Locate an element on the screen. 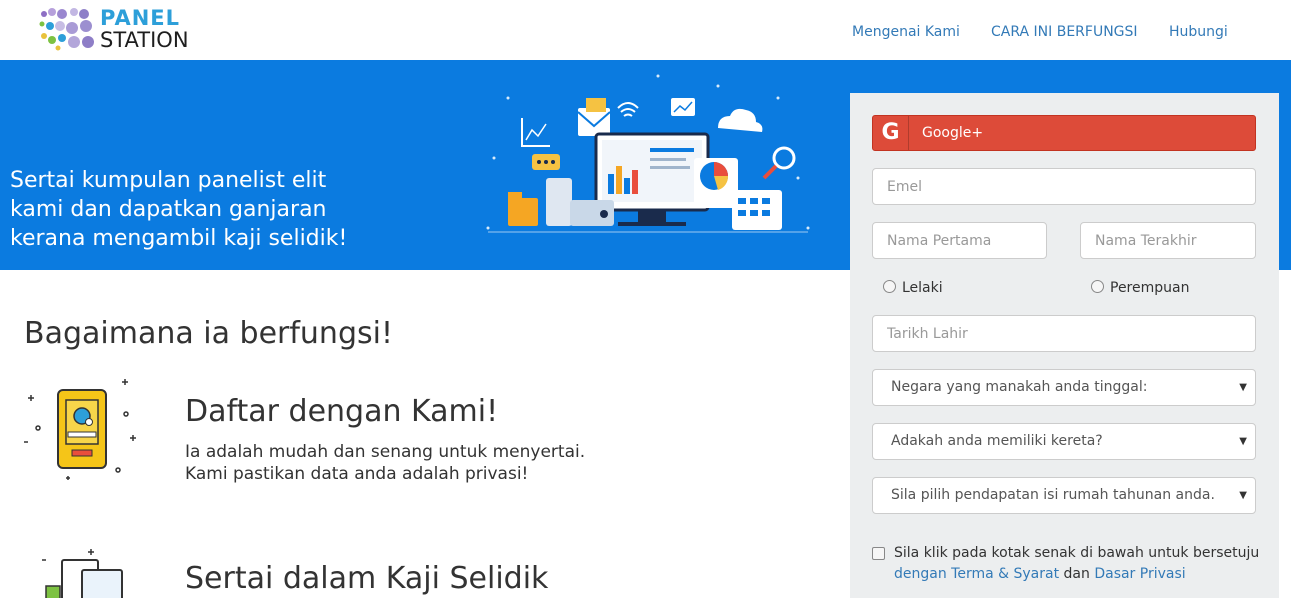 The height and width of the screenshot is (598, 1291). email-field is located at coordinates (1064, 186).